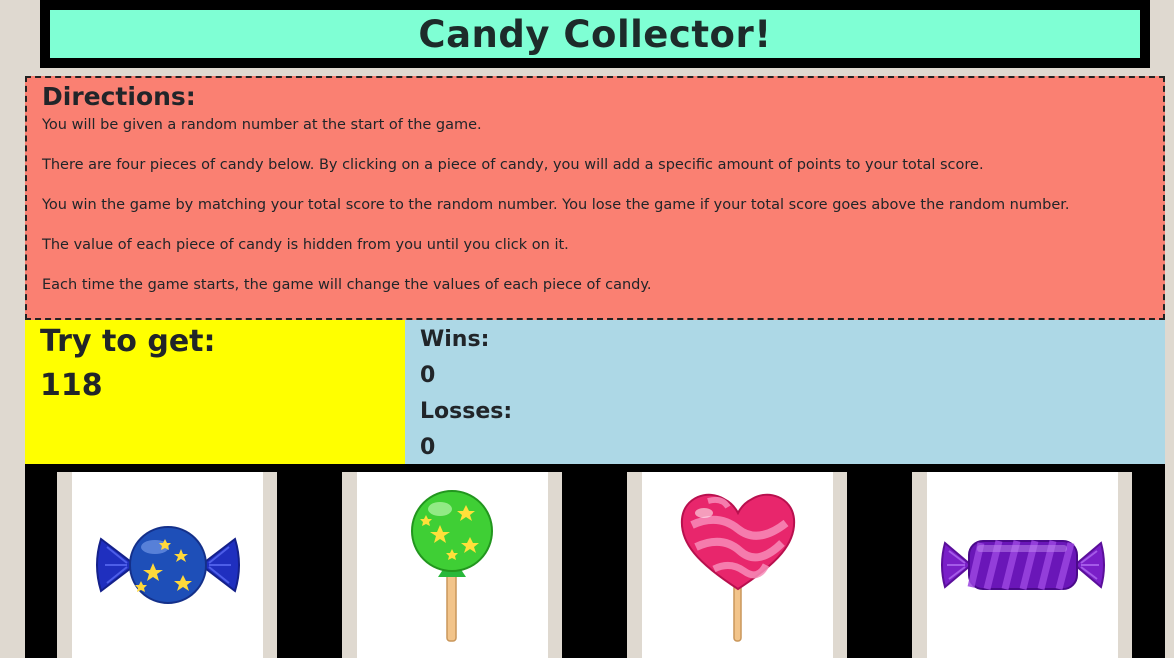 The width and height of the screenshot is (1174, 658). I want to click on title-frame: Candy Collector!, so click(595, 34).